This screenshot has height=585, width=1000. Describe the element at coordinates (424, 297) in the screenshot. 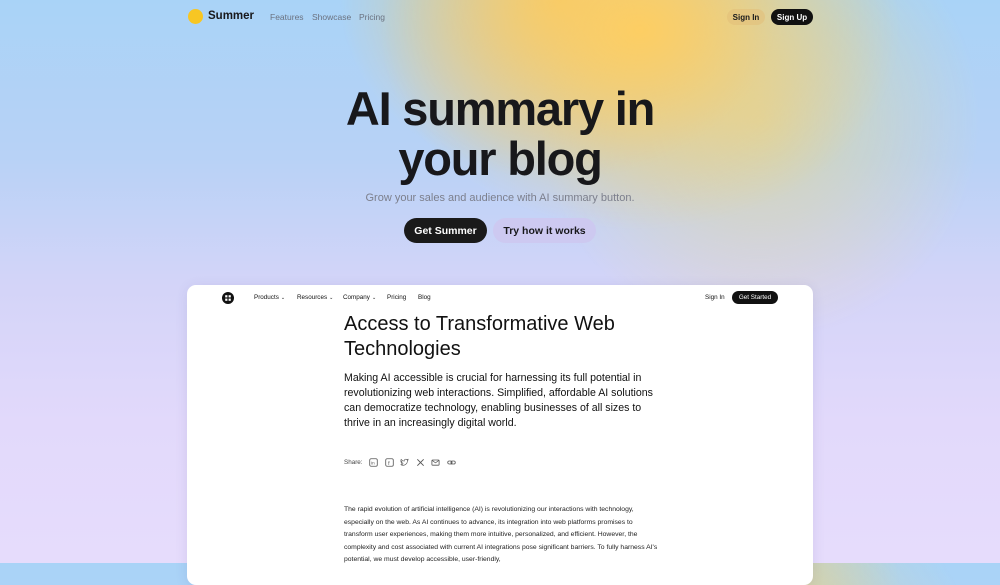

I see `blog-nav-blog: Blog` at that location.